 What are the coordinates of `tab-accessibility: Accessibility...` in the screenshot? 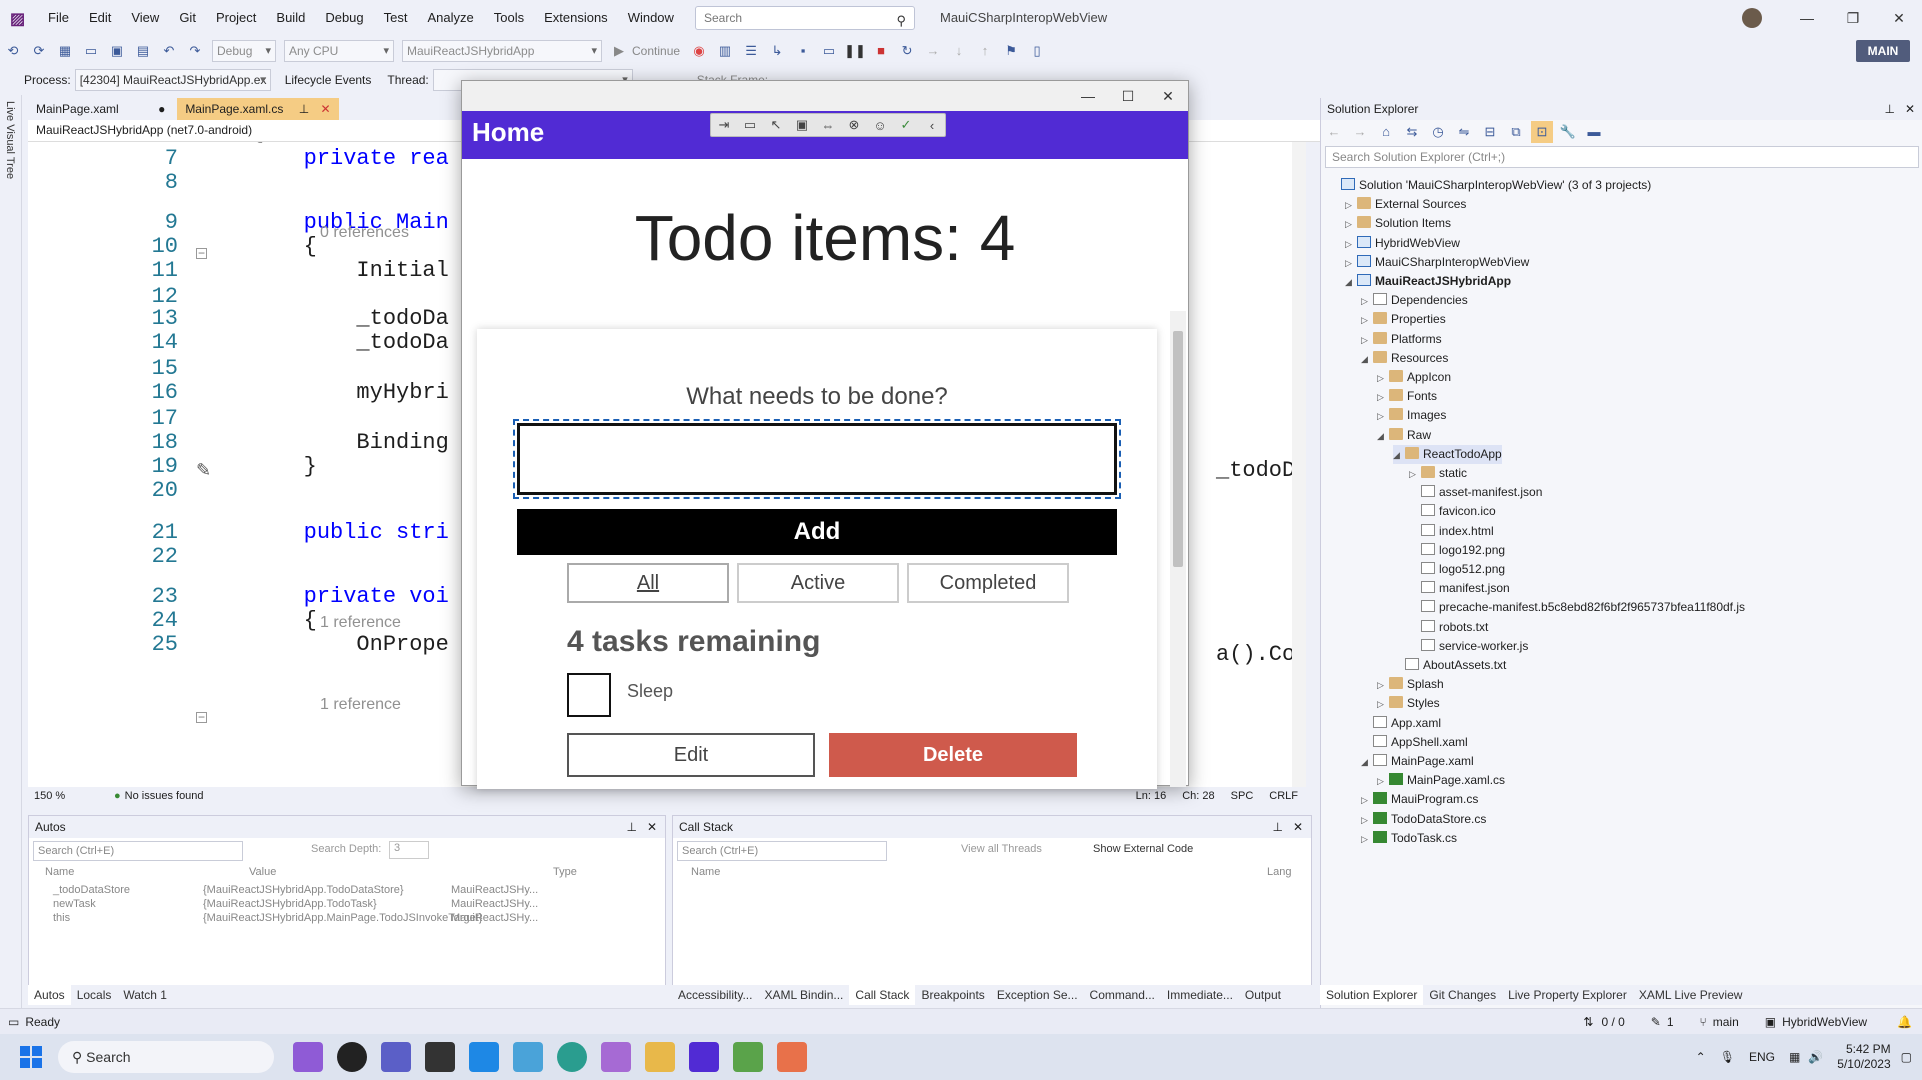 It's located at (715, 995).